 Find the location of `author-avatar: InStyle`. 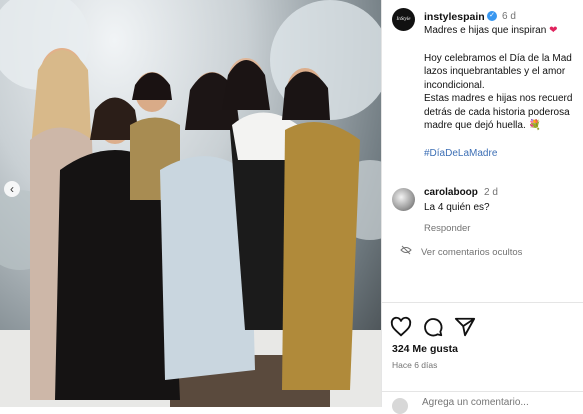

author-avatar: InStyle is located at coordinates (403, 19).